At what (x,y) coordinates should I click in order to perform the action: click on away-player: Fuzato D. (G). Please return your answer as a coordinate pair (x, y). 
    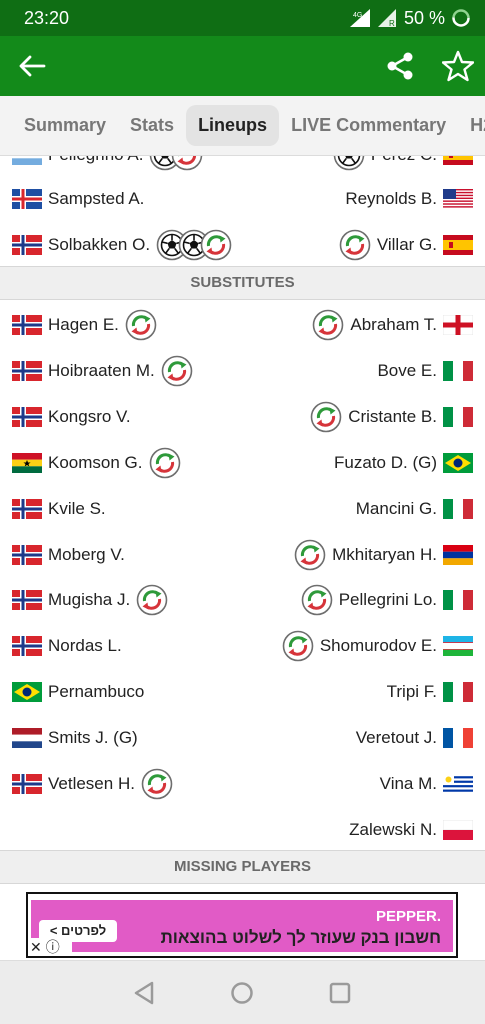
    Looking at the image, I should click on (403, 463).